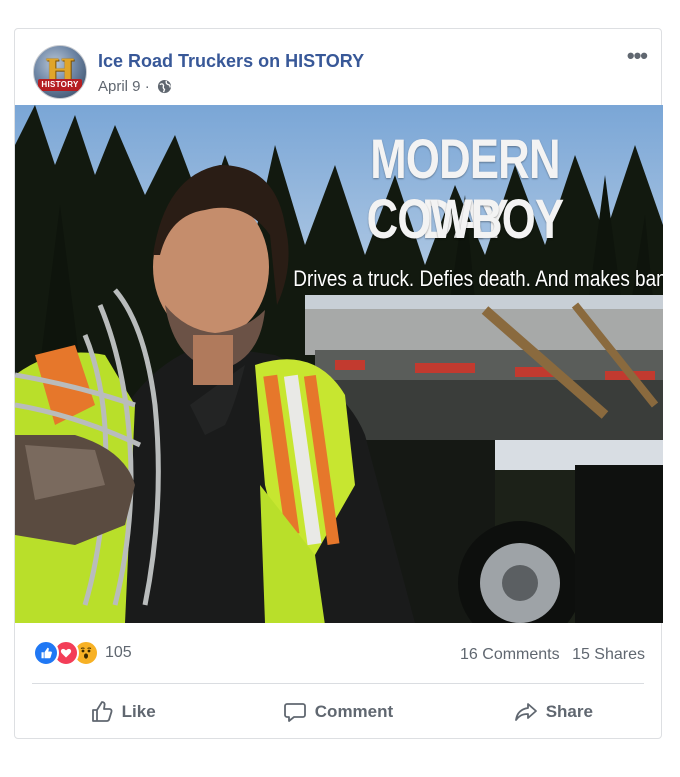 The height and width of the screenshot is (777, 680). What do you see at coordinates (164, 88) in the screenshot?
I see `globe-icon` at bounding box center [164, 88].